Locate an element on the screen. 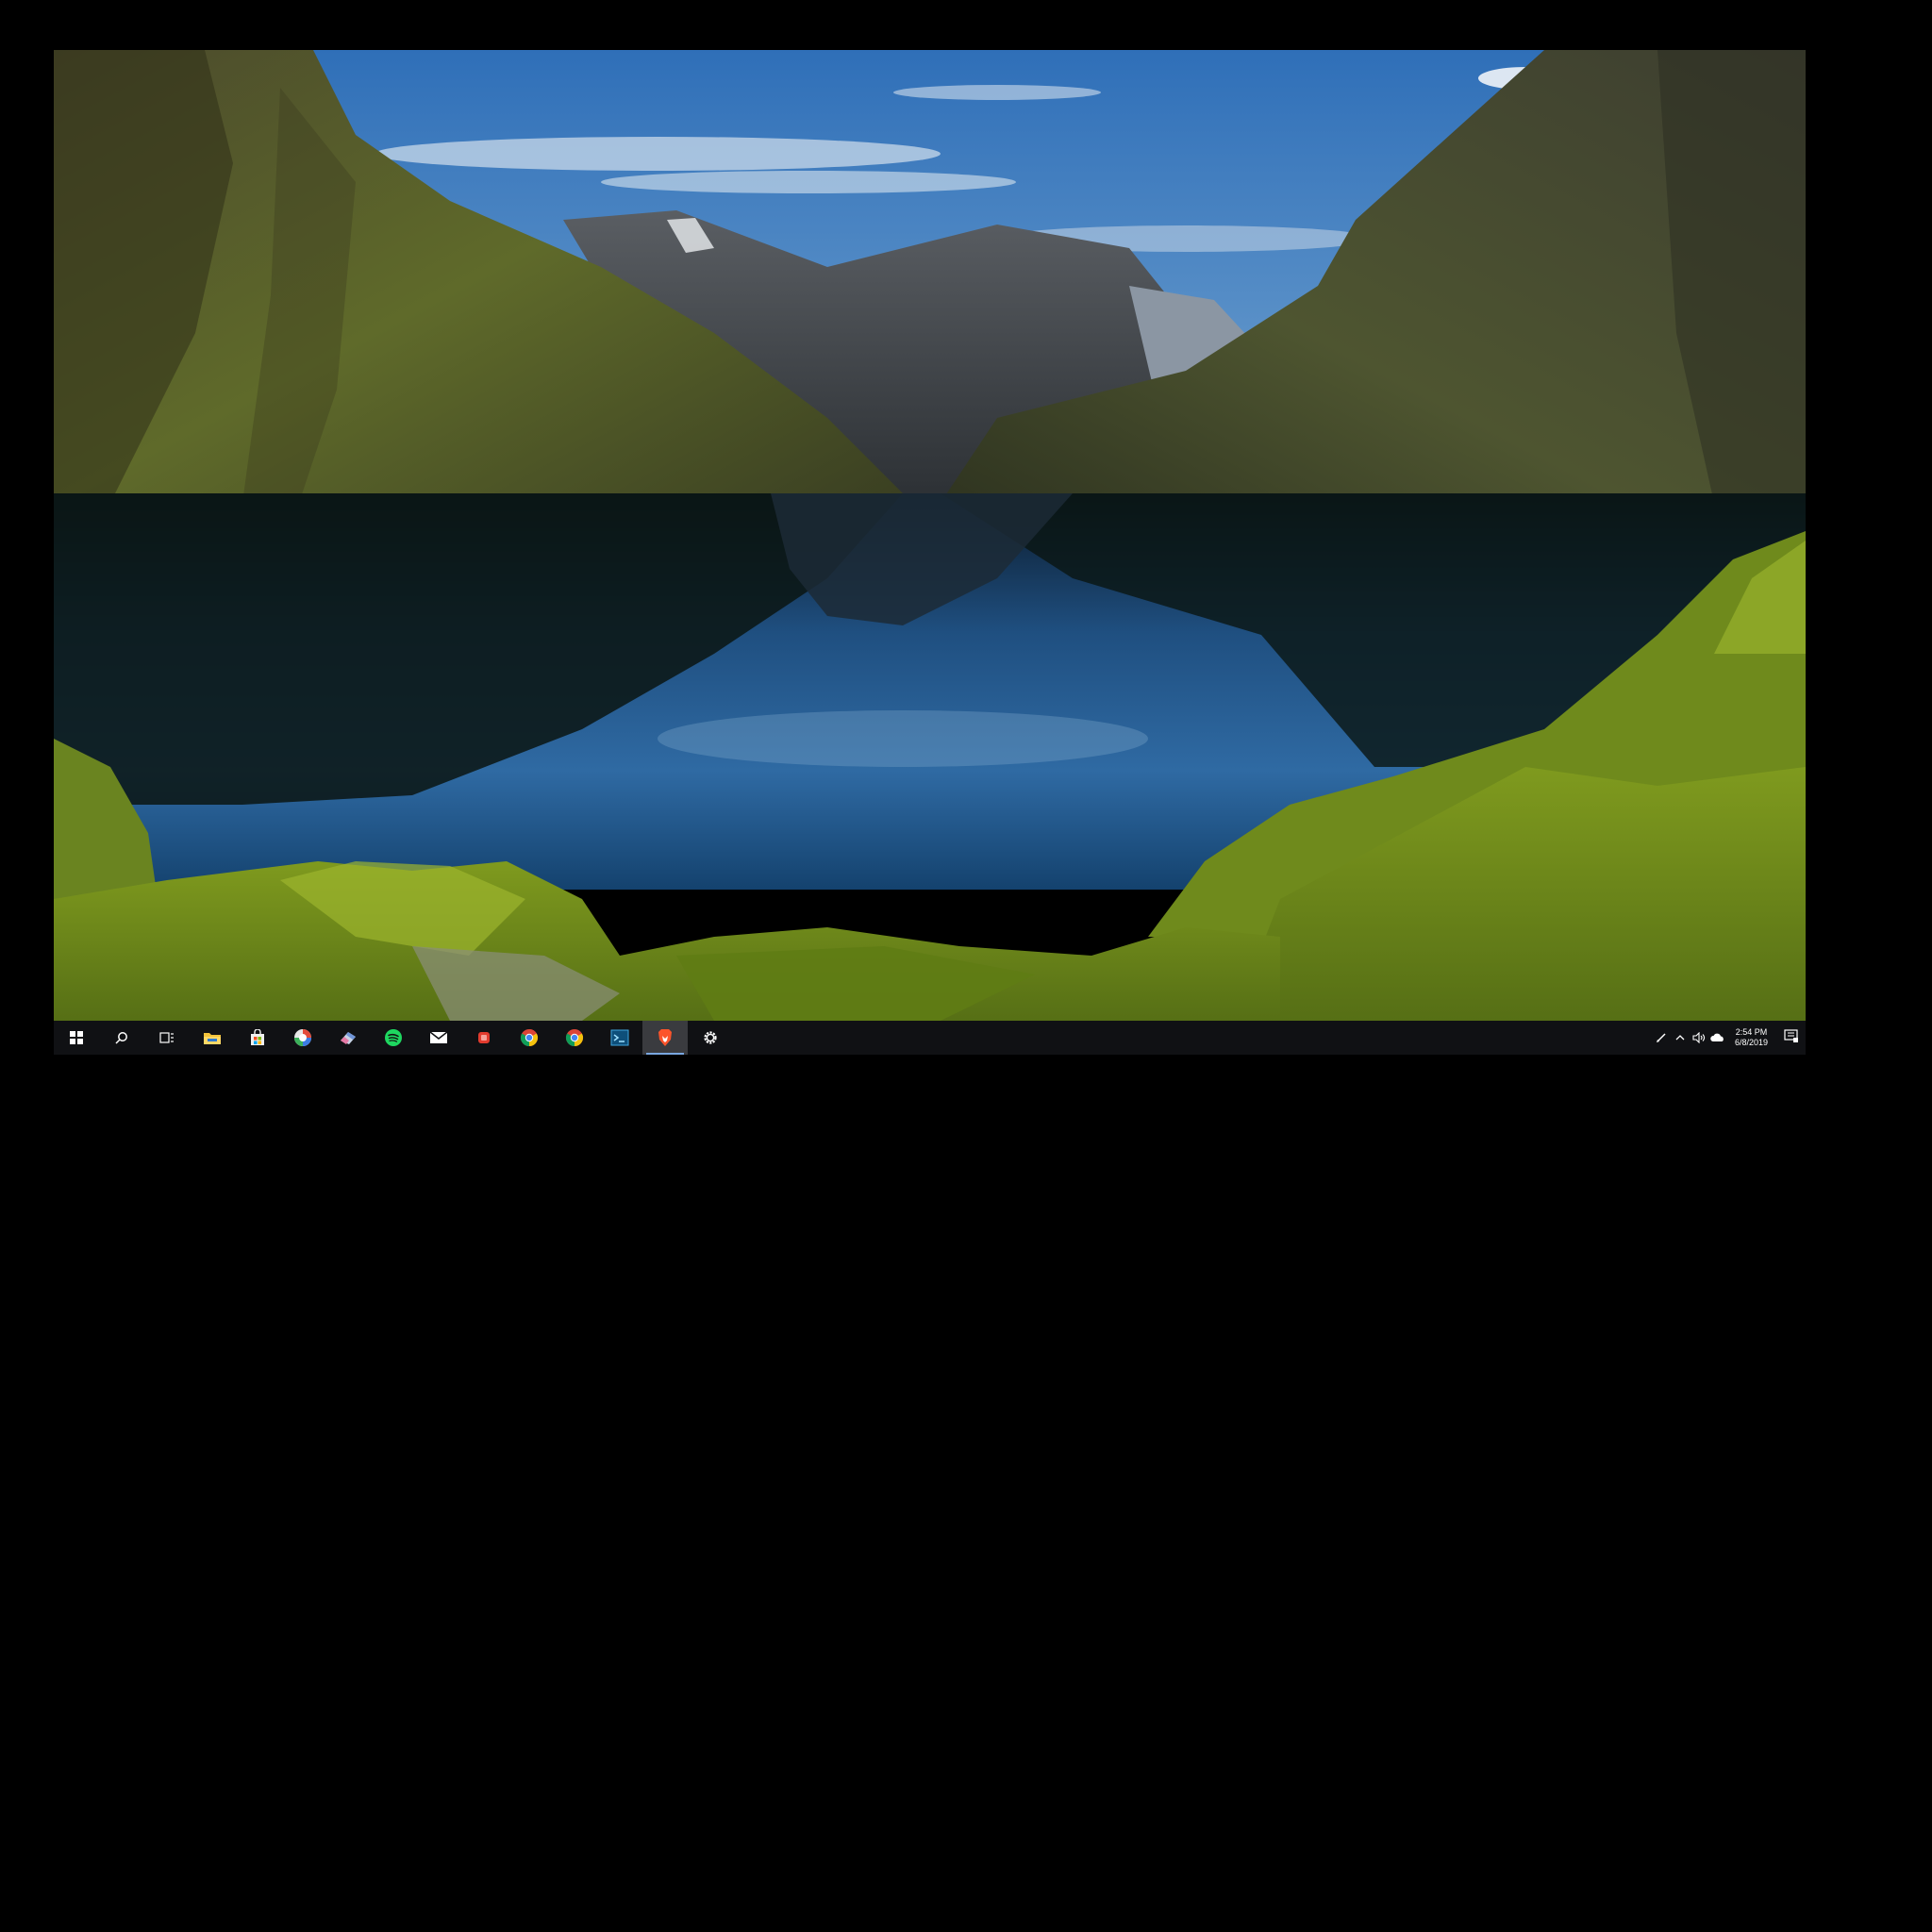 The image size is (1932, 1932). brave-button is located at coordinates (665, 1038).